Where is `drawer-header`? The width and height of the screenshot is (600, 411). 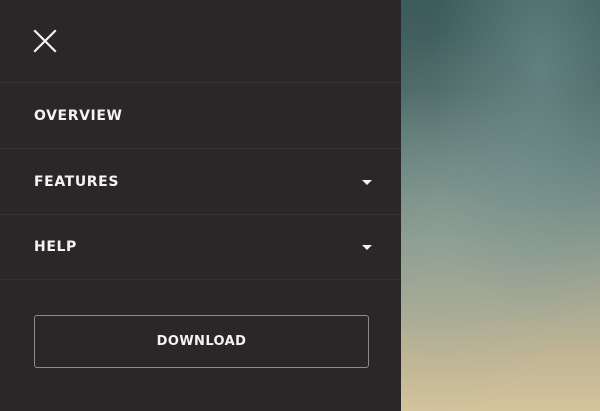 drawer-header is located at coordinates (200, 41).